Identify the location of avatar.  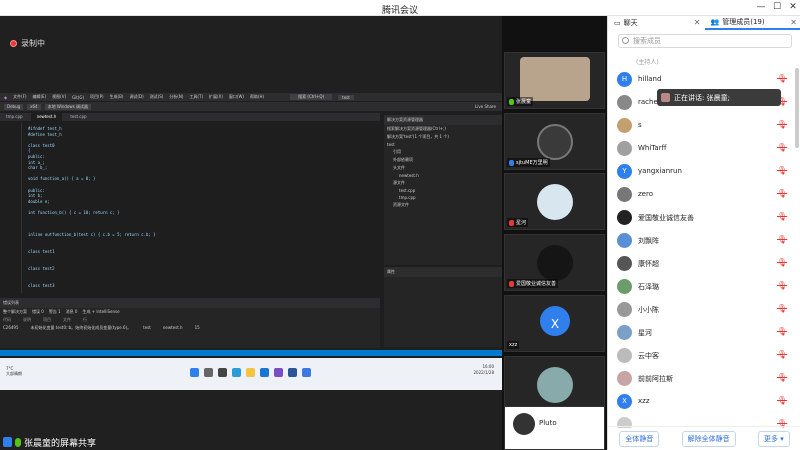
(555, 202).